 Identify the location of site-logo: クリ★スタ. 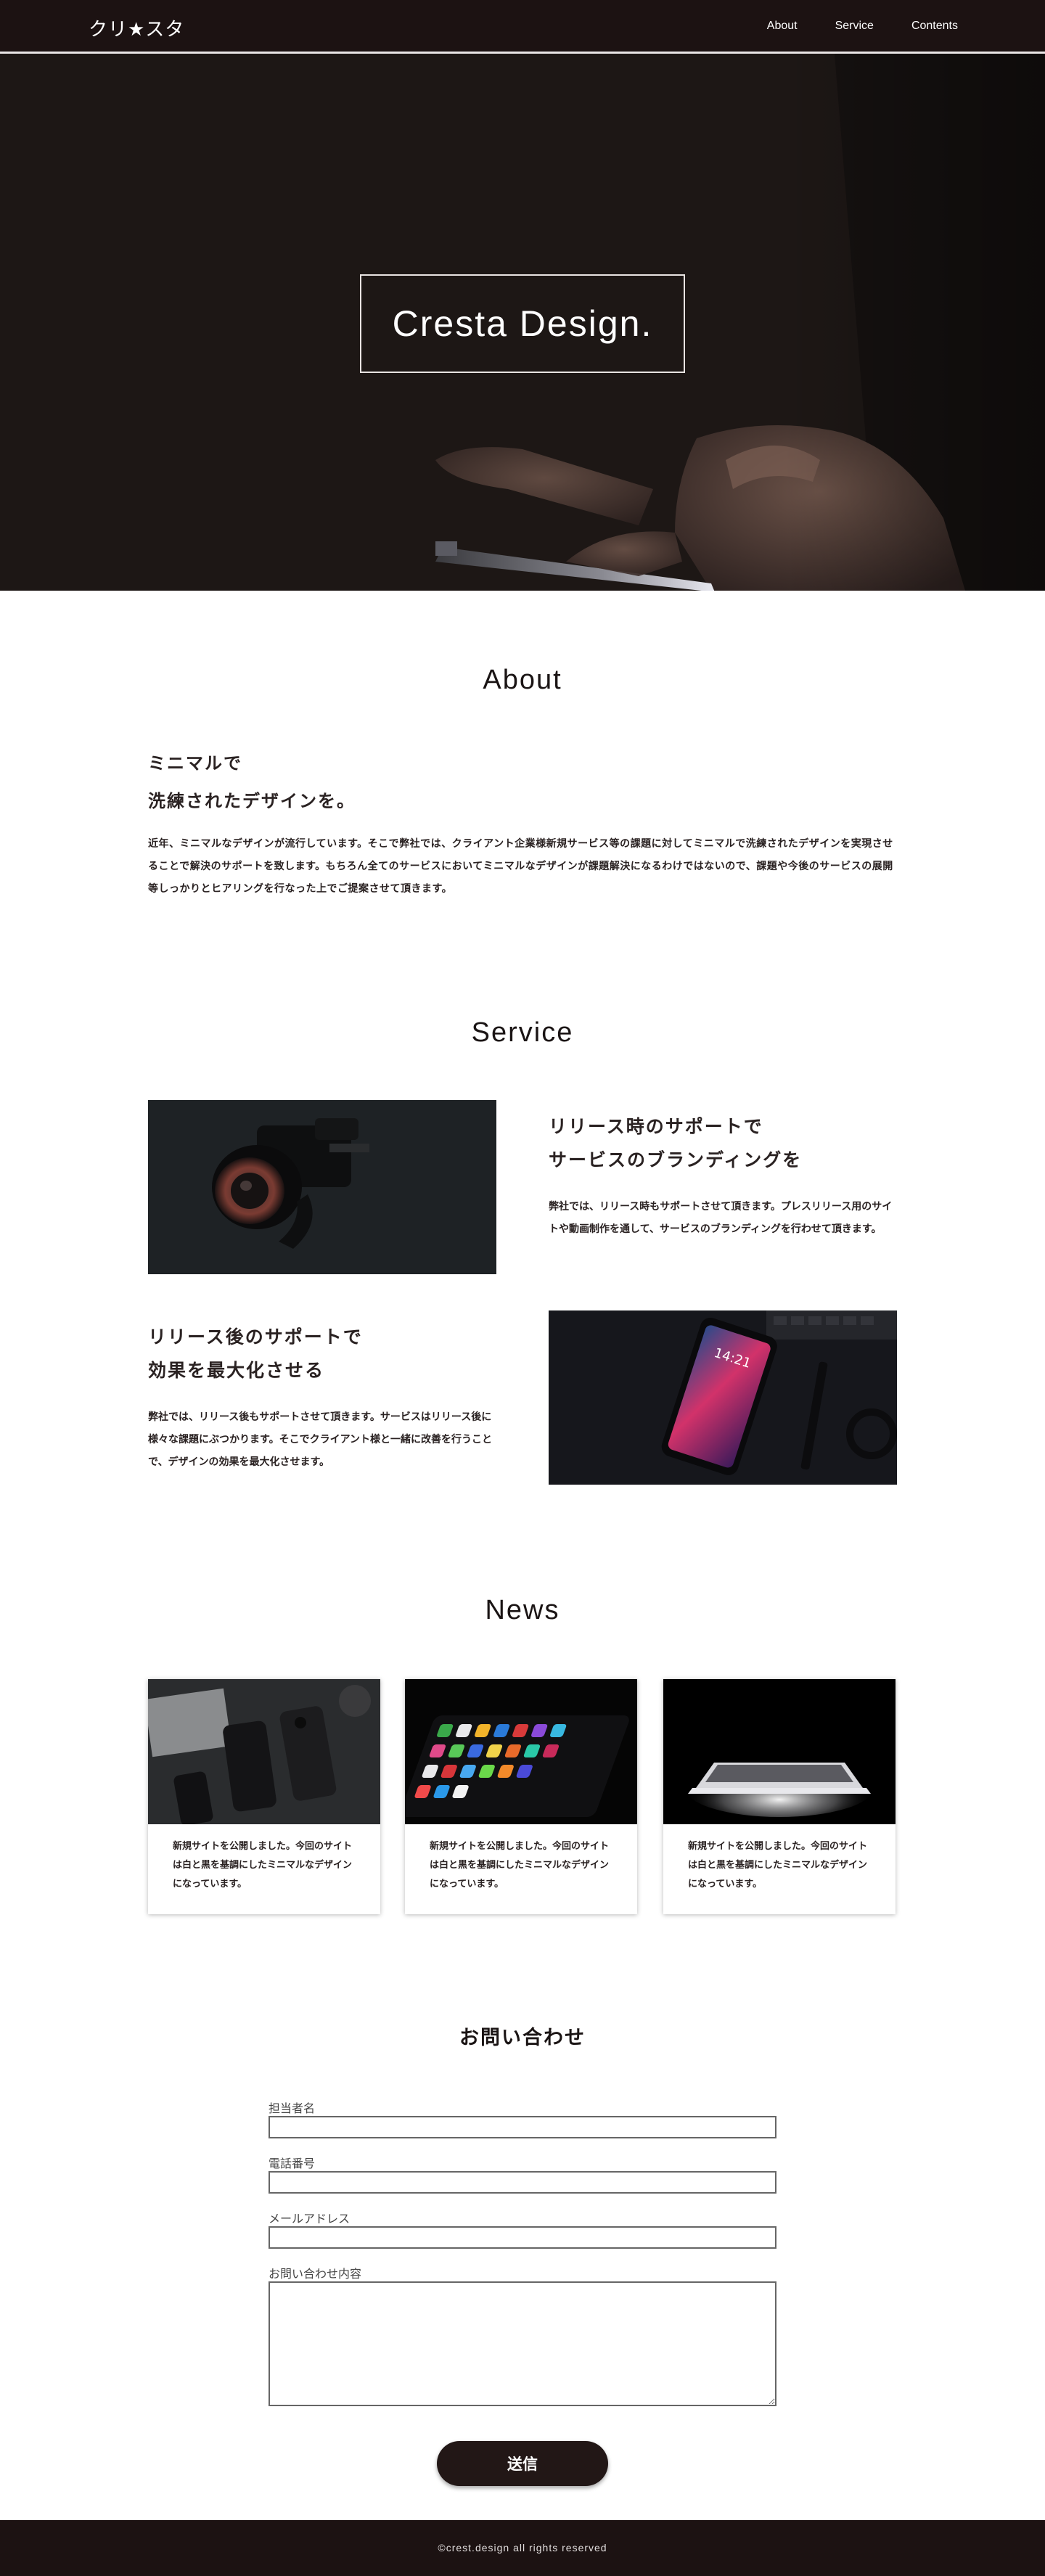
(136, 28).